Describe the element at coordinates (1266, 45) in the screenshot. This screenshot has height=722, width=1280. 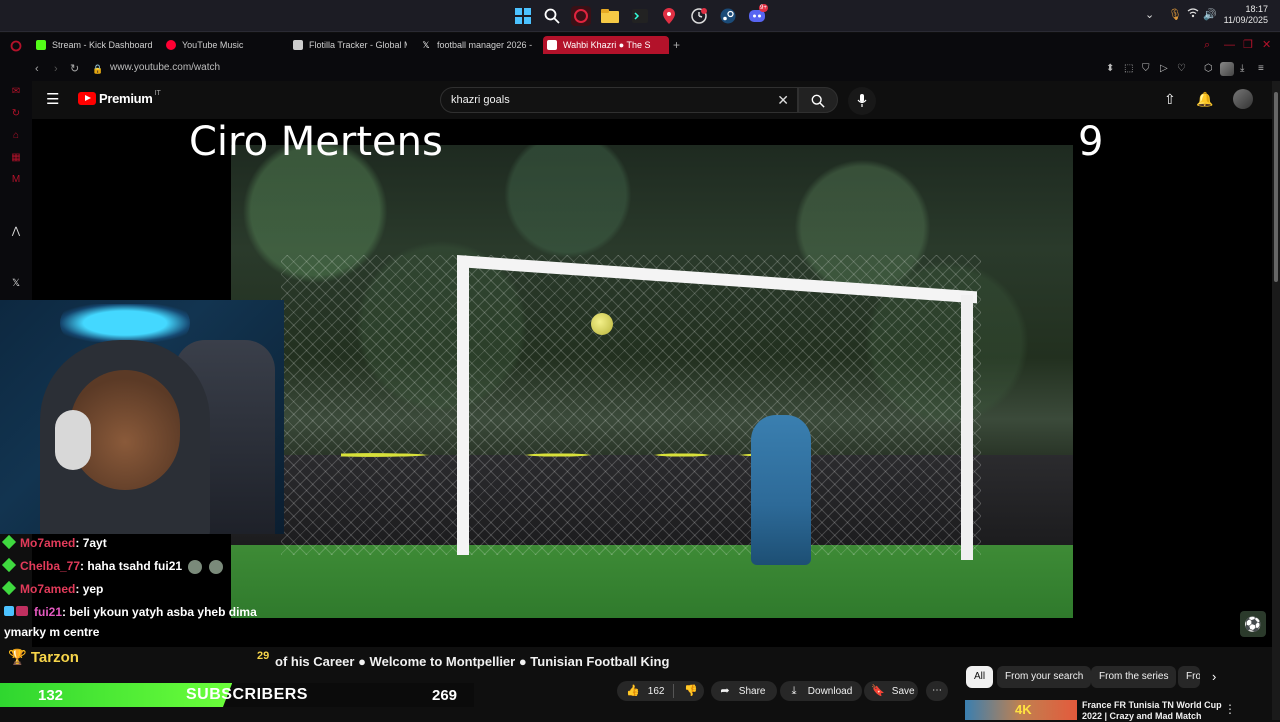
I see `close-window-icon: ✕` at that location.